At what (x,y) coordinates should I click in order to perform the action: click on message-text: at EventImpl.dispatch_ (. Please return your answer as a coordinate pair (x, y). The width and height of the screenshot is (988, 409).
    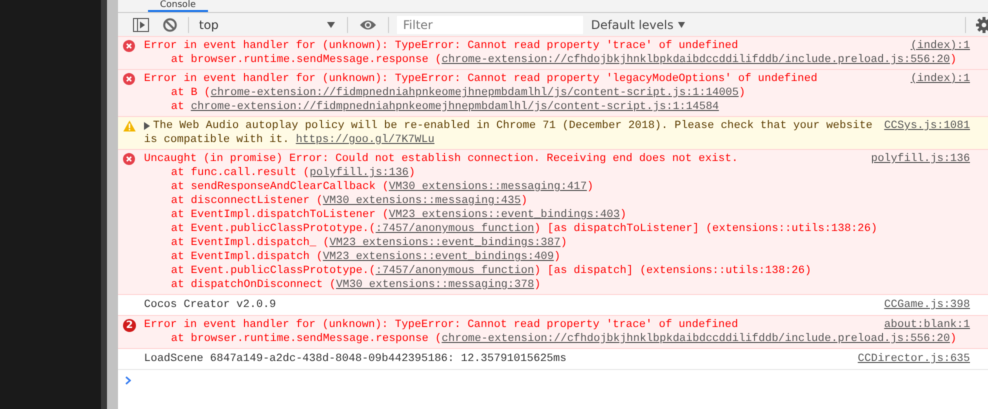
    Looking at the image, I should click on (250, 243).